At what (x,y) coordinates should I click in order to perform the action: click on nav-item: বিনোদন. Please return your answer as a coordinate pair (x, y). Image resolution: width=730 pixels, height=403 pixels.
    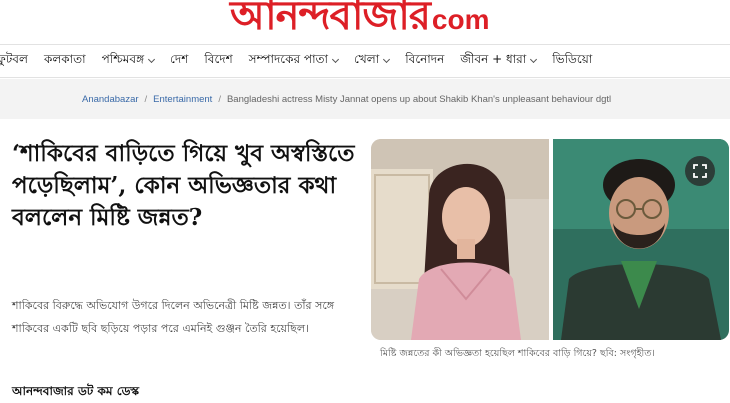
    Looking at the image, I should click on (424, 61).